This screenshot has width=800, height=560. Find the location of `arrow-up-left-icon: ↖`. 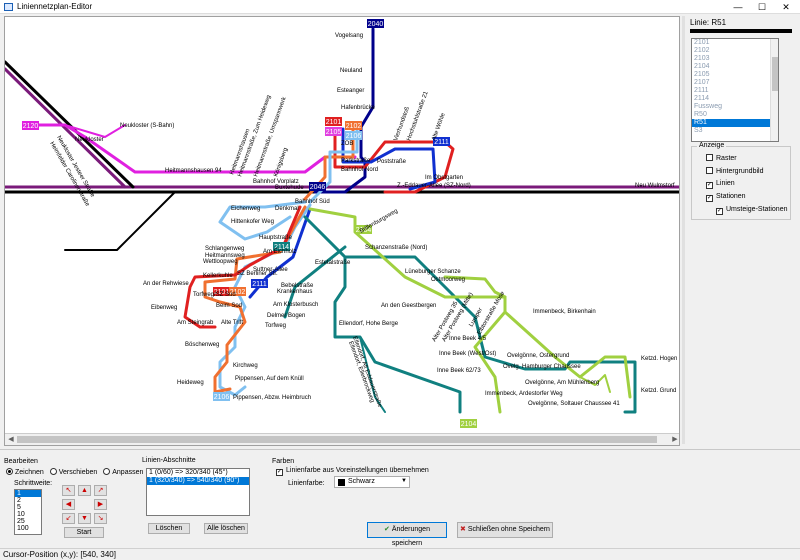

arrow-up-left-icon: ↖ is located at coordinates (68, 490).